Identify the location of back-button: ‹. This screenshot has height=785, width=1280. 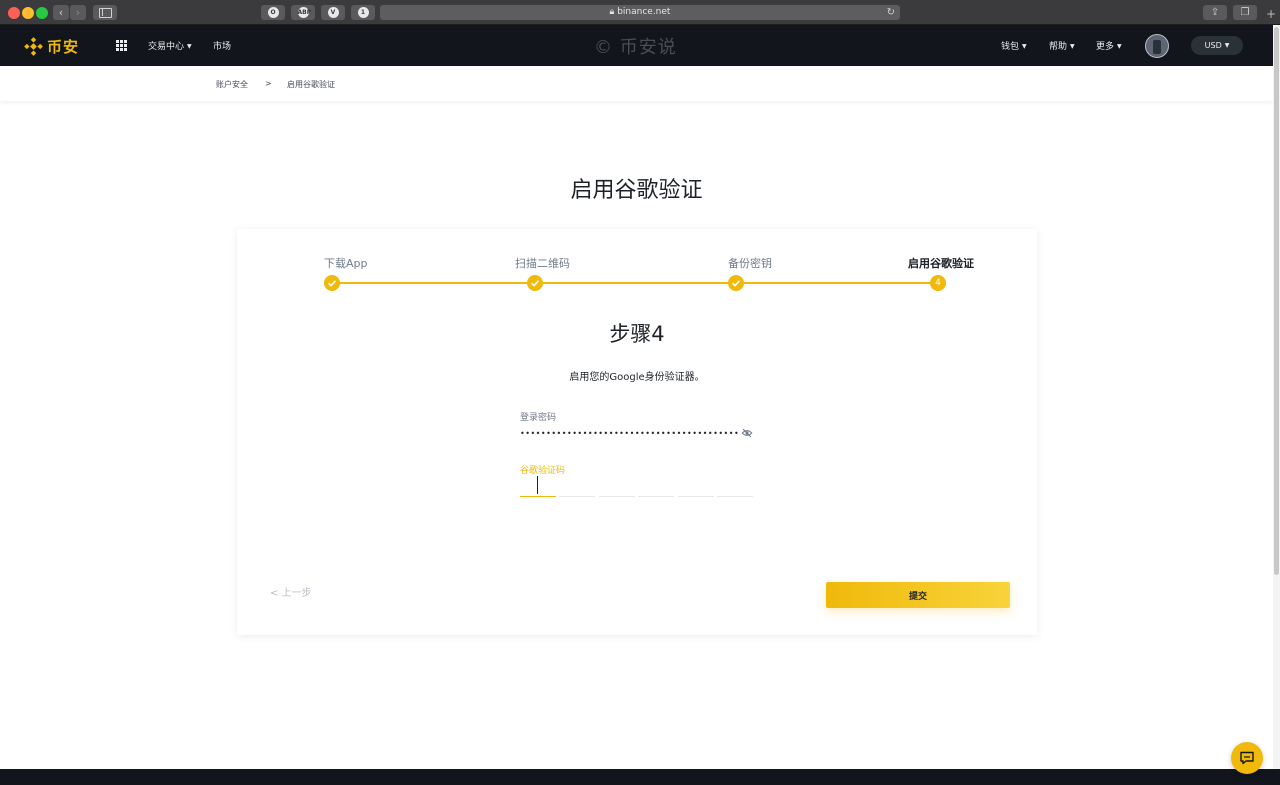
(61, 12).